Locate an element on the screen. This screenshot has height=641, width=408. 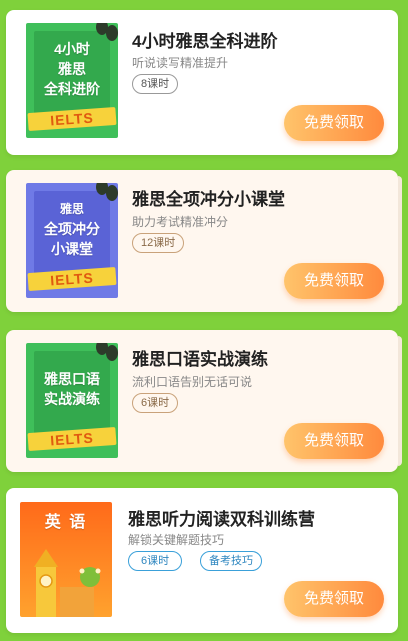
course-cover-image: 英 语 is located at coordinates (66, 559).